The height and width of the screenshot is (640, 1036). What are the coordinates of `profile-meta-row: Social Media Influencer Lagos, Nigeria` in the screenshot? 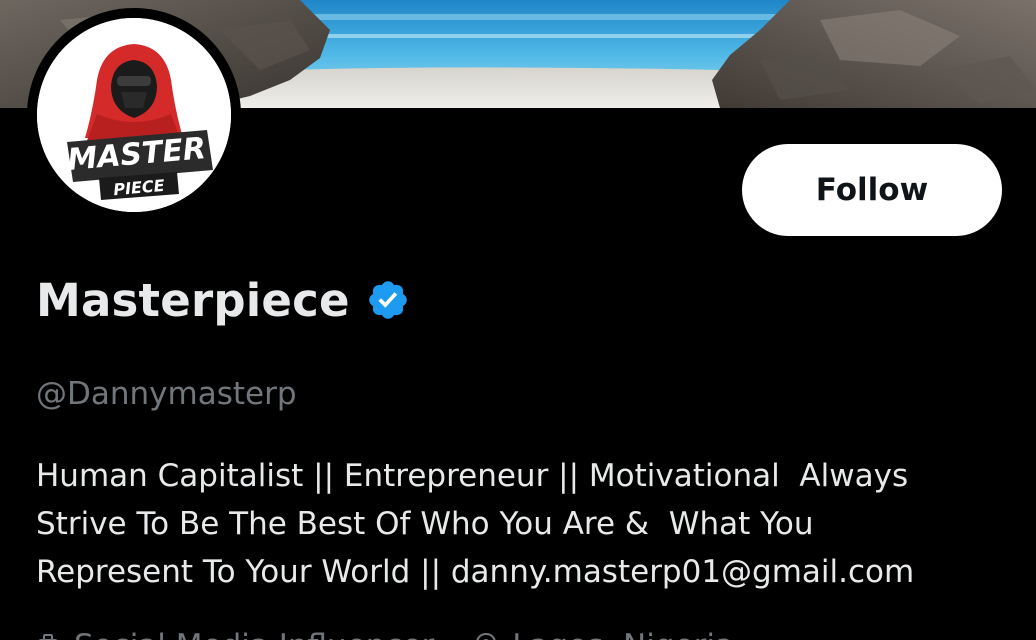 It's located at (385, 634).